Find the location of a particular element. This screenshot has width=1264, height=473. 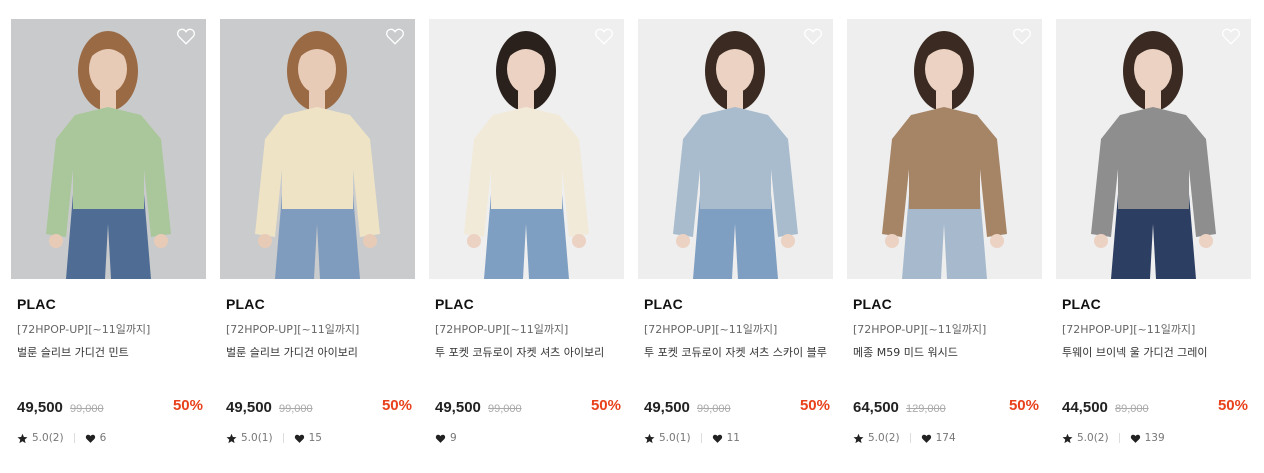

likes-group: 174 is located at coordinates (938, 438).